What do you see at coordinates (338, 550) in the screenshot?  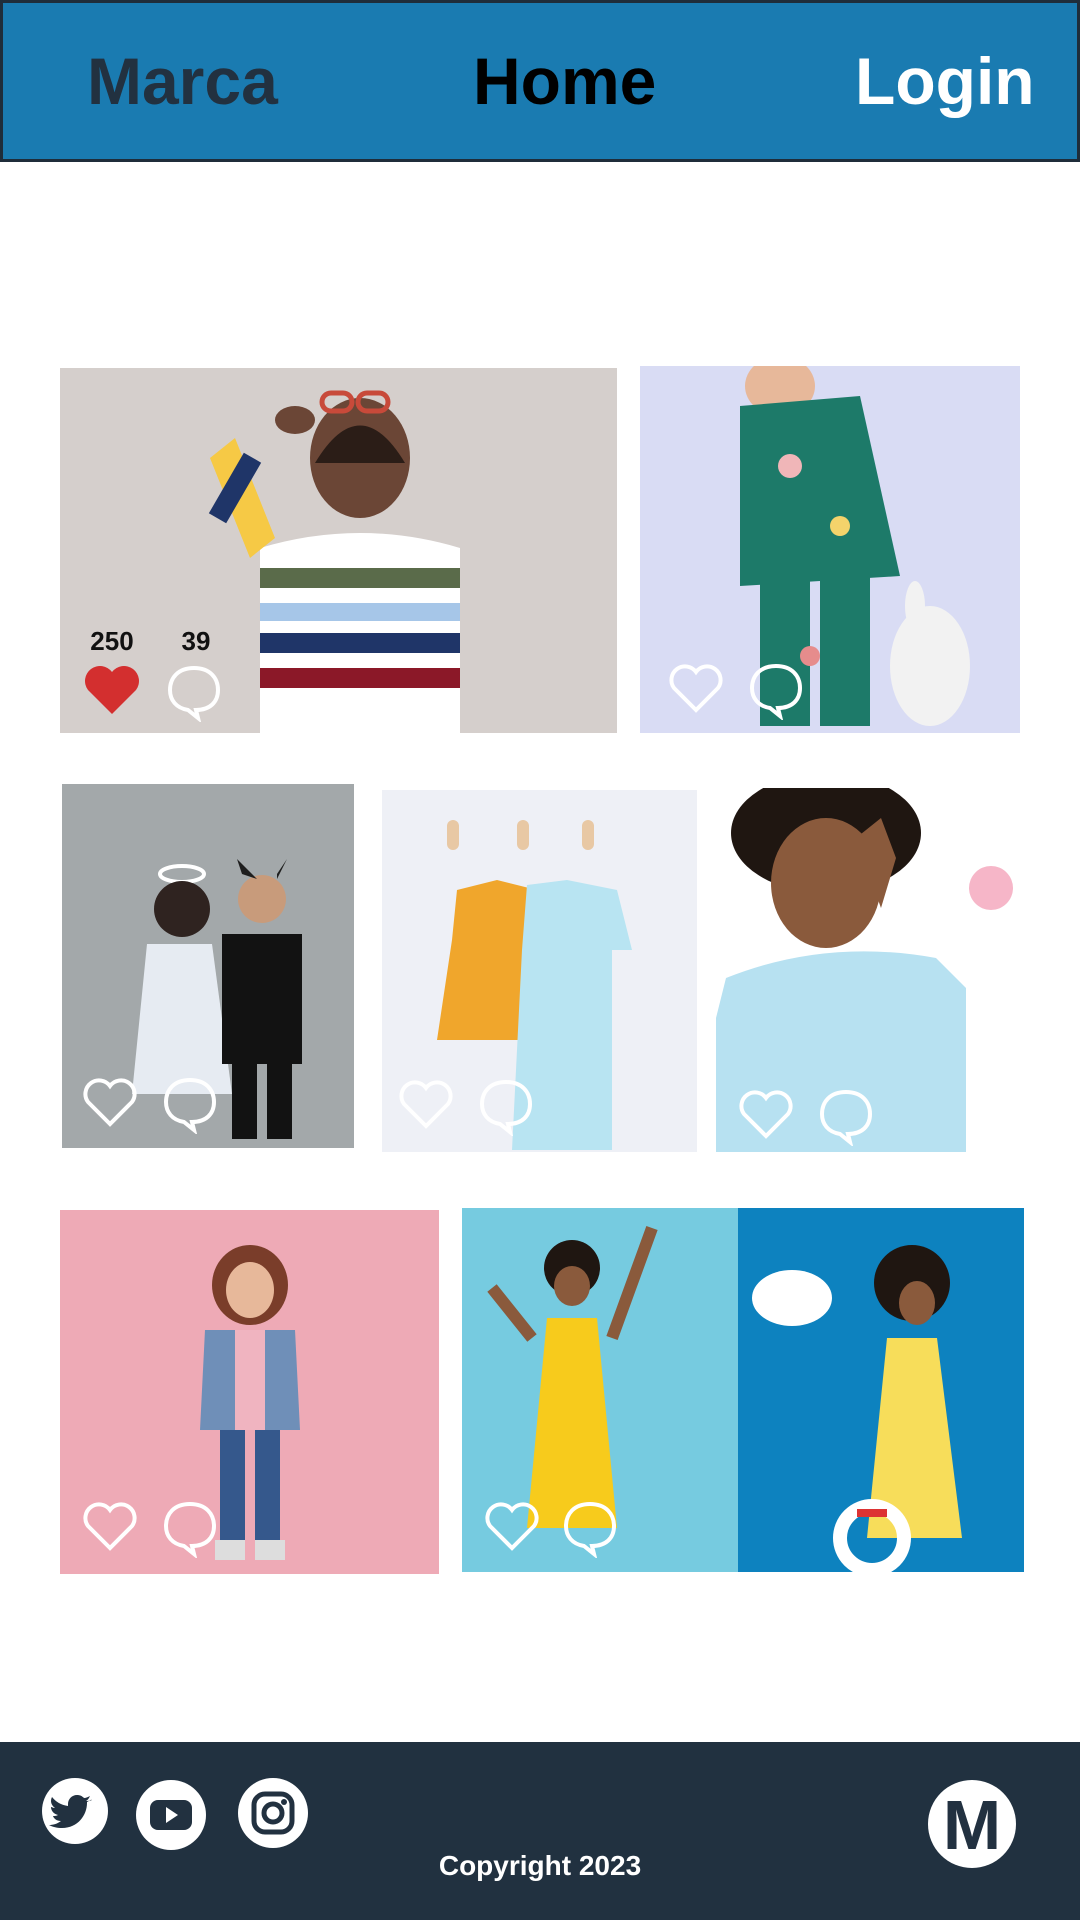 I see `gallery-card: 250 39` at bounding box center [338, 550].